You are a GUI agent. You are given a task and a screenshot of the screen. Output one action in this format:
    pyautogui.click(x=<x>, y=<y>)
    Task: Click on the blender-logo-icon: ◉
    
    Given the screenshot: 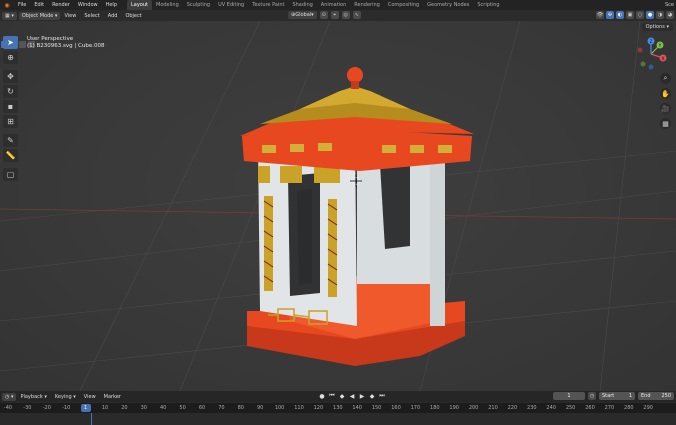 What is the action you would take?
    pyautogui.click(x=7, y=5)
    